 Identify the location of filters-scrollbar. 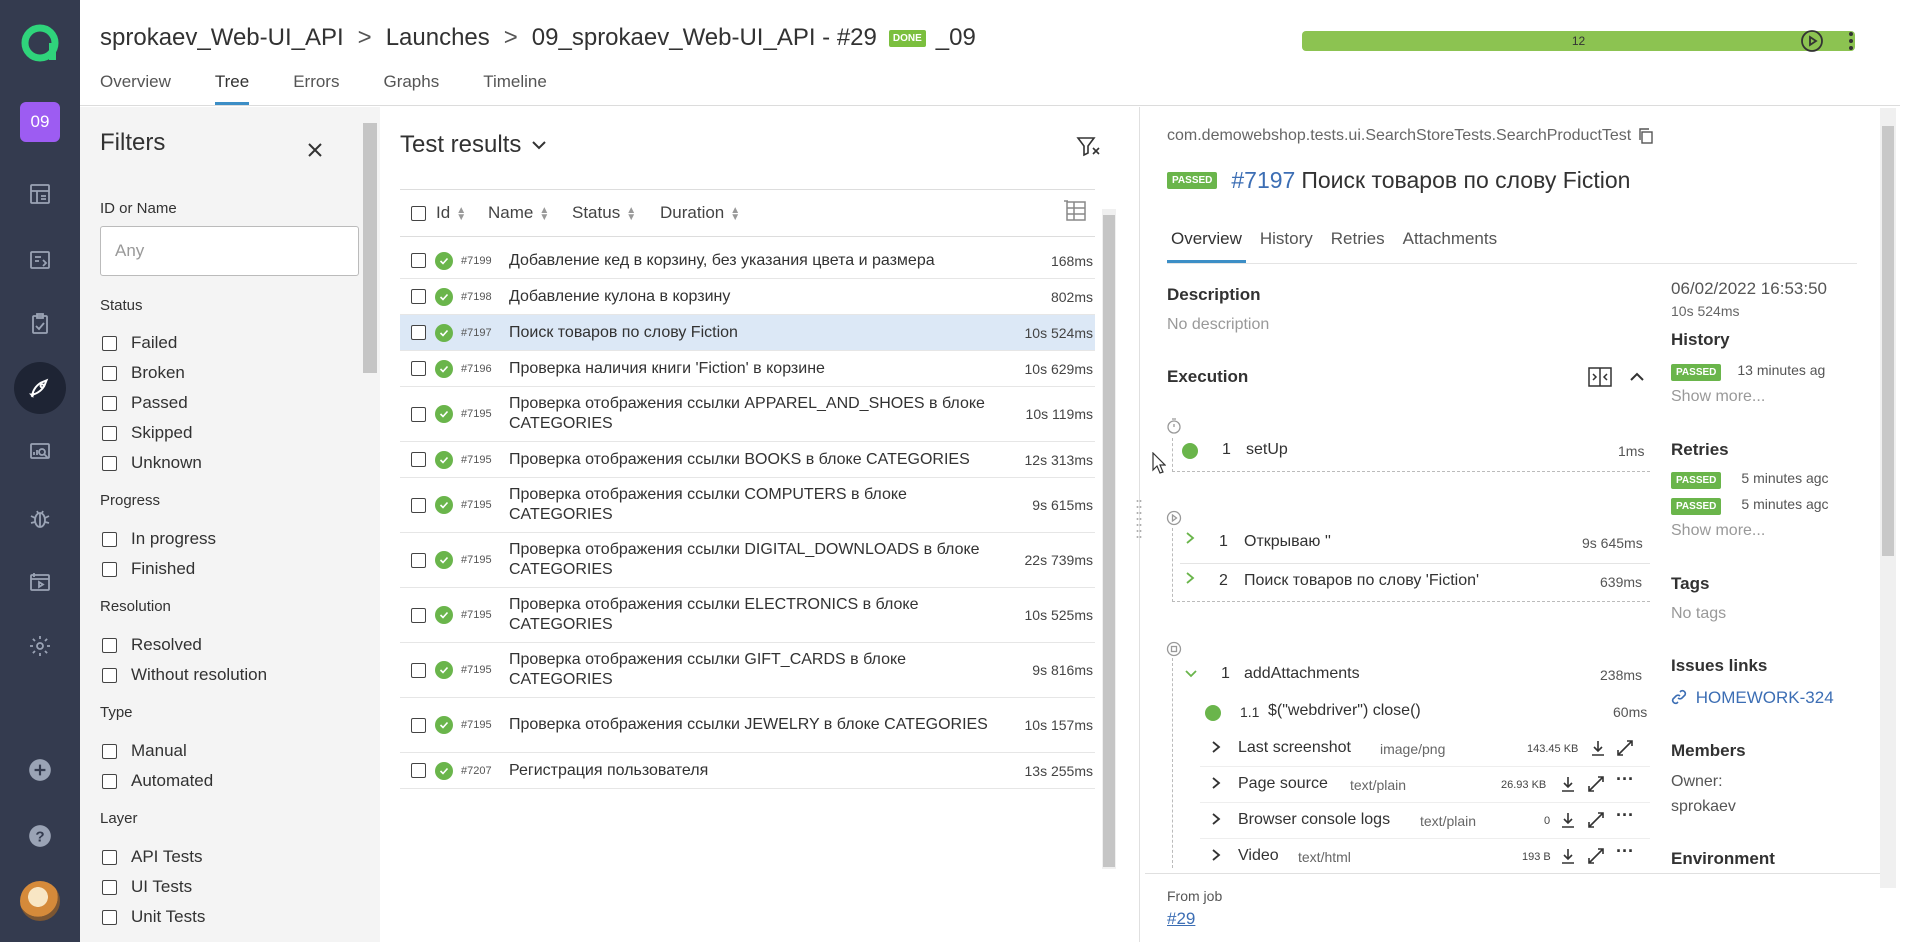
(370, 248).